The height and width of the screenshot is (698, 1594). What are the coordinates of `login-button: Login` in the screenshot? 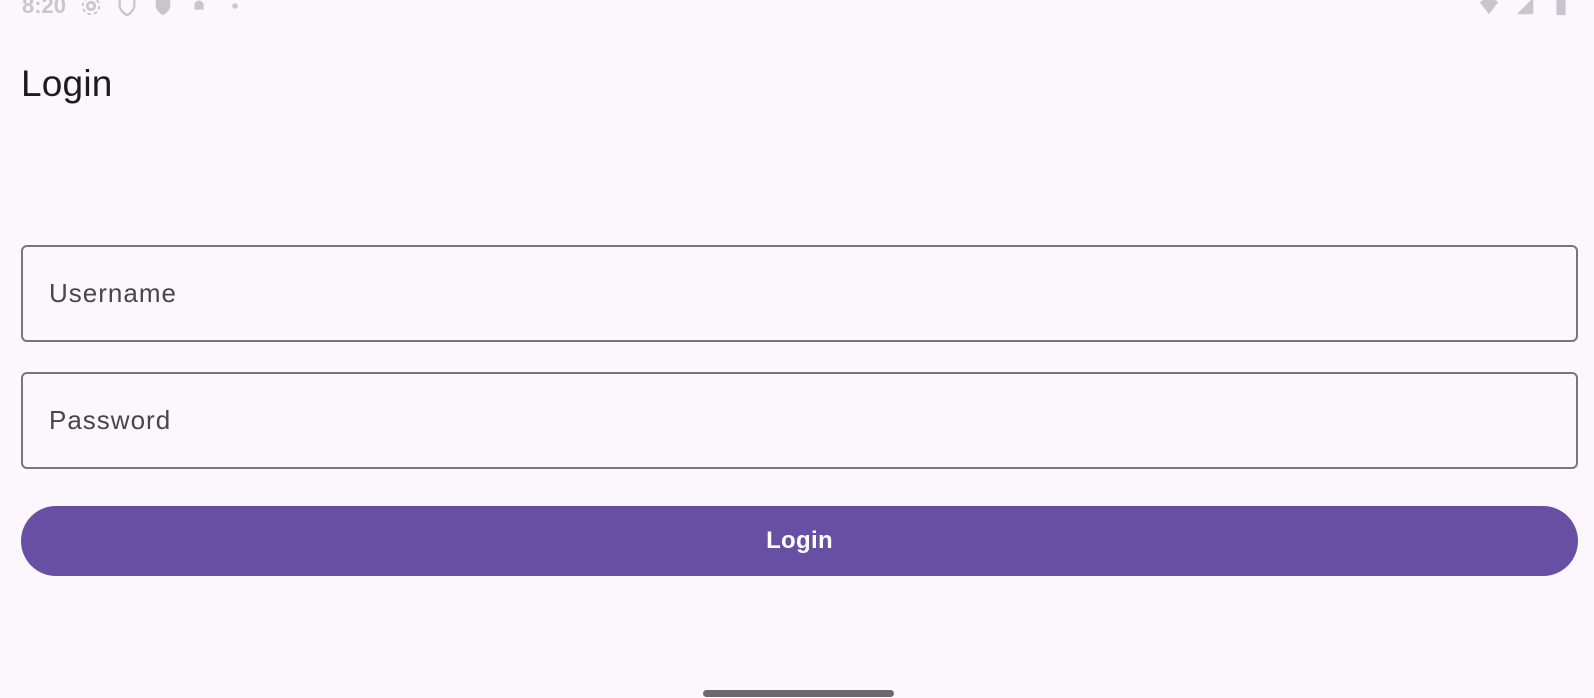 It's located at (799, 541).